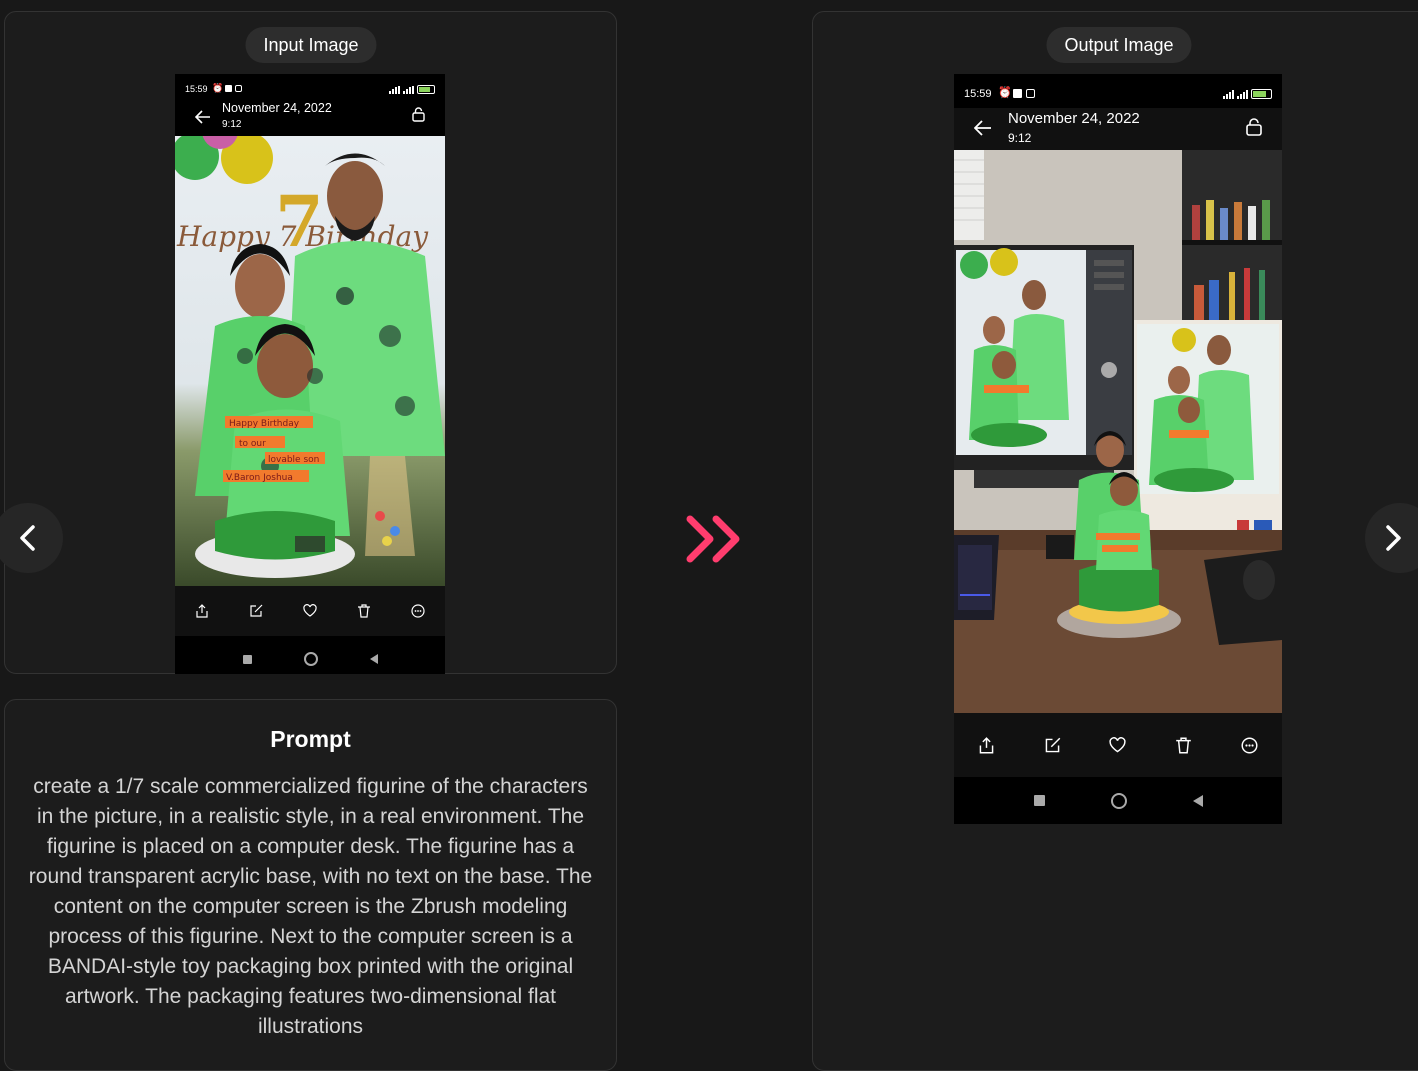 The width and height of the screenshot is (1418, 1071). I want to click on chevron-left-icon, so click(27, 538).